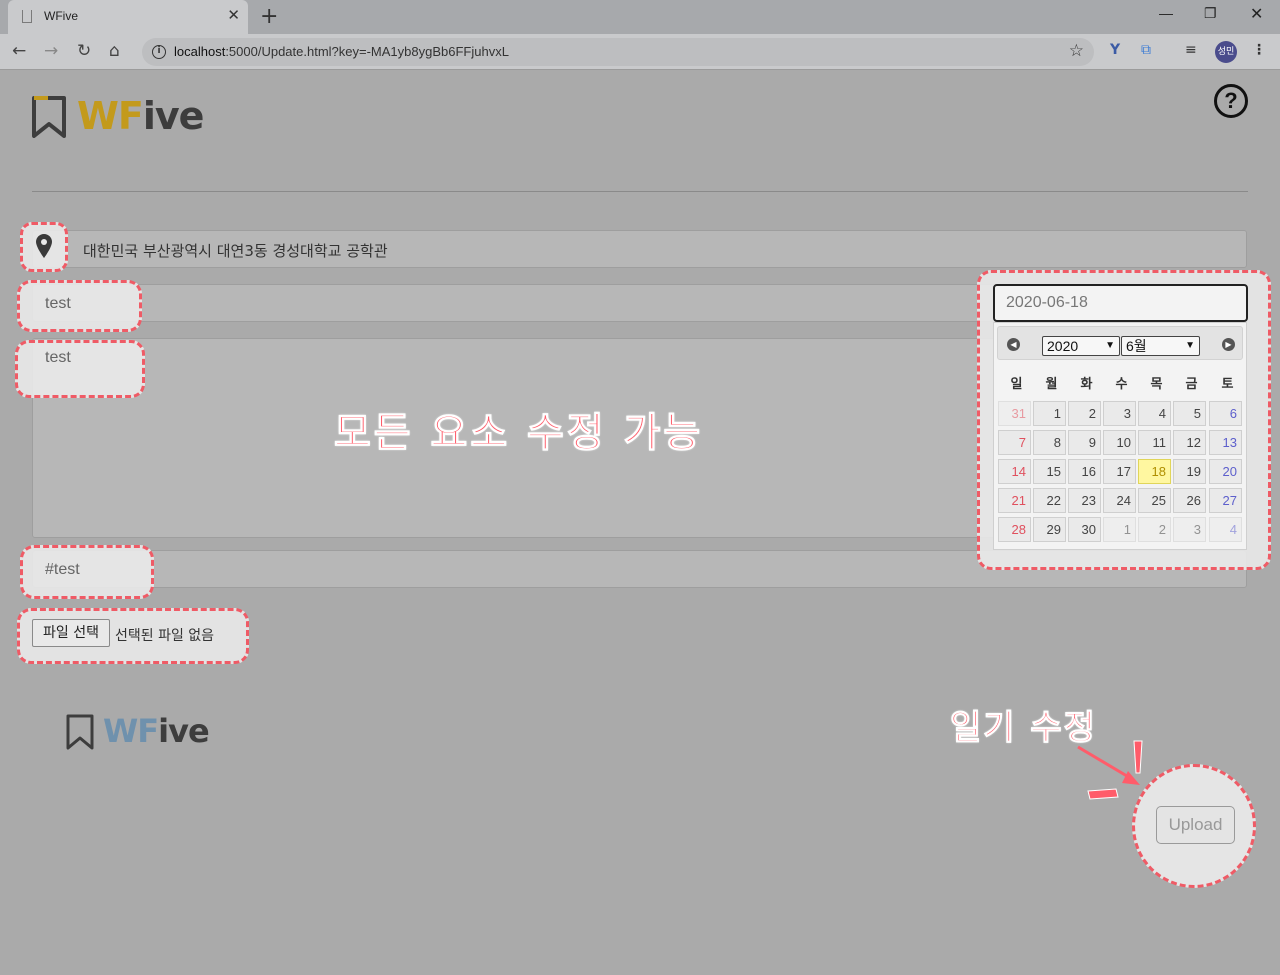 Image resolution: width=1280 pixels, height=975 pixels. What do you see at coordinates (1160, 346) in the screenshot?
I see `month-select: 6월 ▼` at bounding box center [1160, 346].